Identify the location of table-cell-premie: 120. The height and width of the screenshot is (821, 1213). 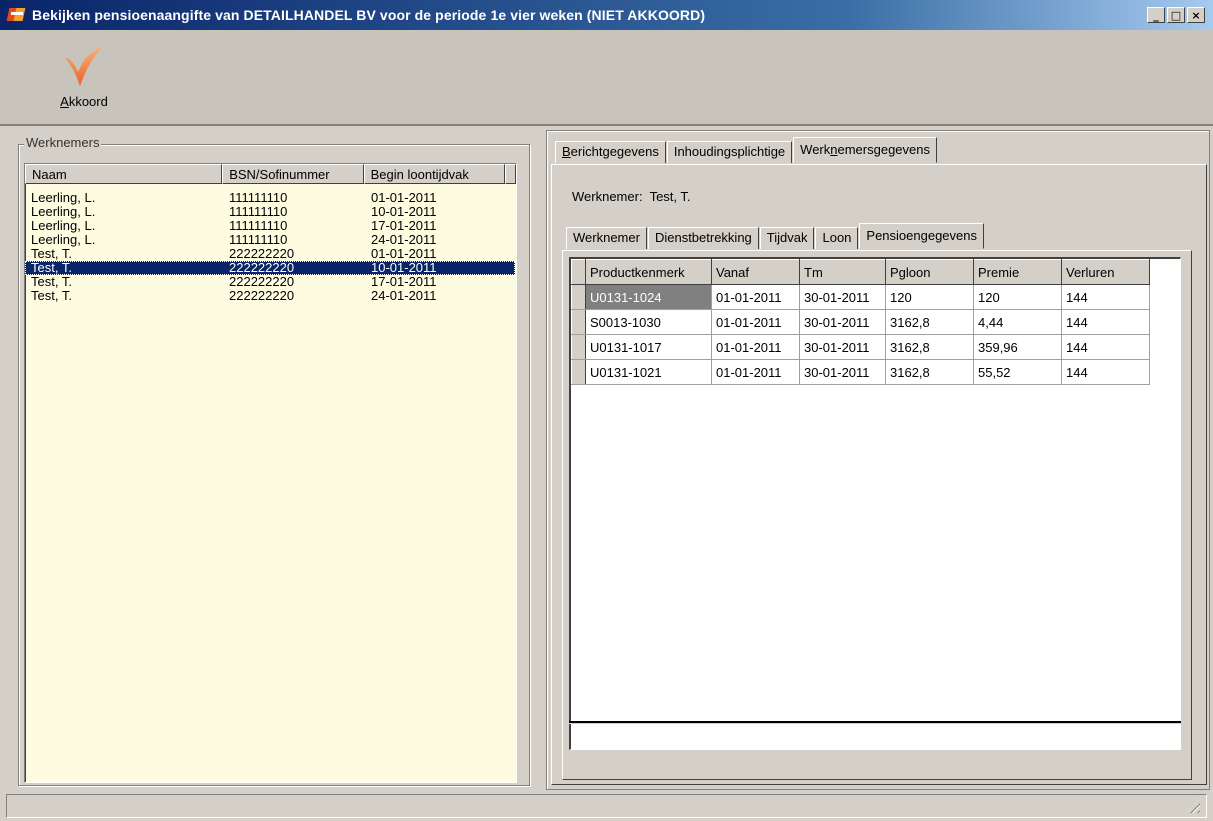
(1017, 297).